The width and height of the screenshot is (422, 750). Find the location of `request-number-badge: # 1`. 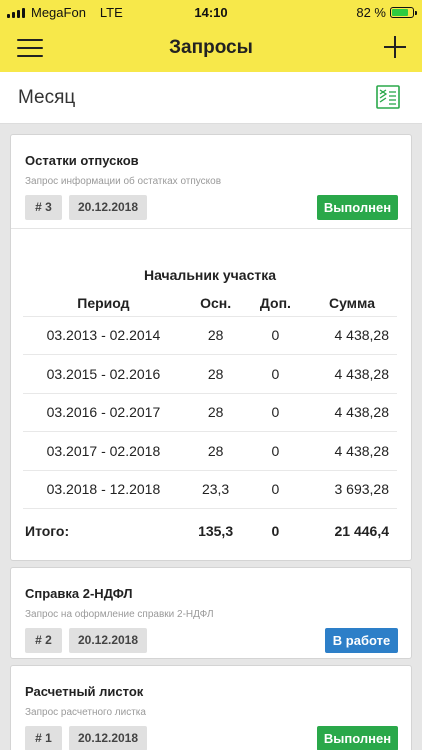

request-number-badge: # 1 is located at coordinates (43, 738).